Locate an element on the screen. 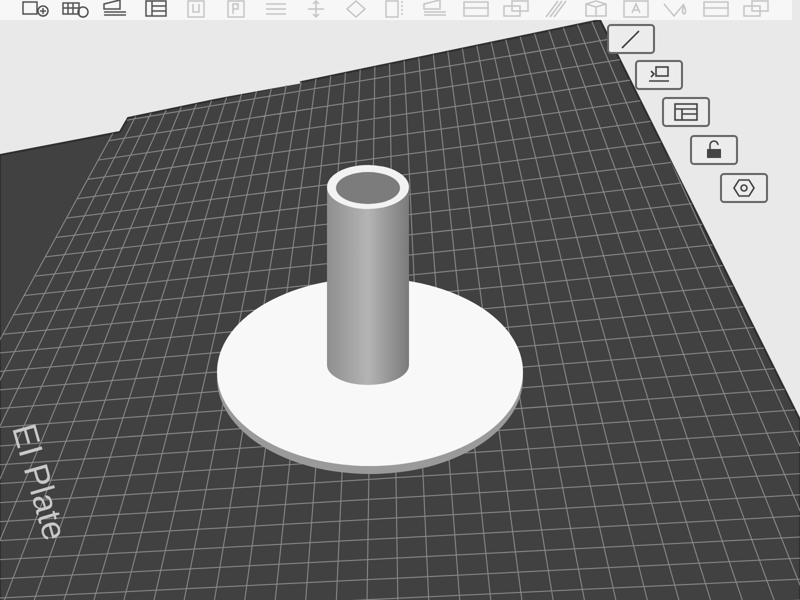 The width and height of the screenshot is (800, 600). nut-icon is located at coordinates (744, 188).